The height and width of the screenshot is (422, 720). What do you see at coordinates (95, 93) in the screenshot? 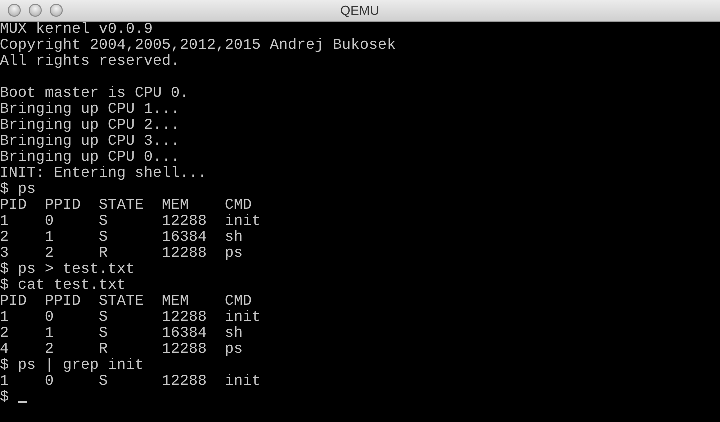
I see `terminal-line: Boot master is CPU 0.` at bounding box center [95, 93].